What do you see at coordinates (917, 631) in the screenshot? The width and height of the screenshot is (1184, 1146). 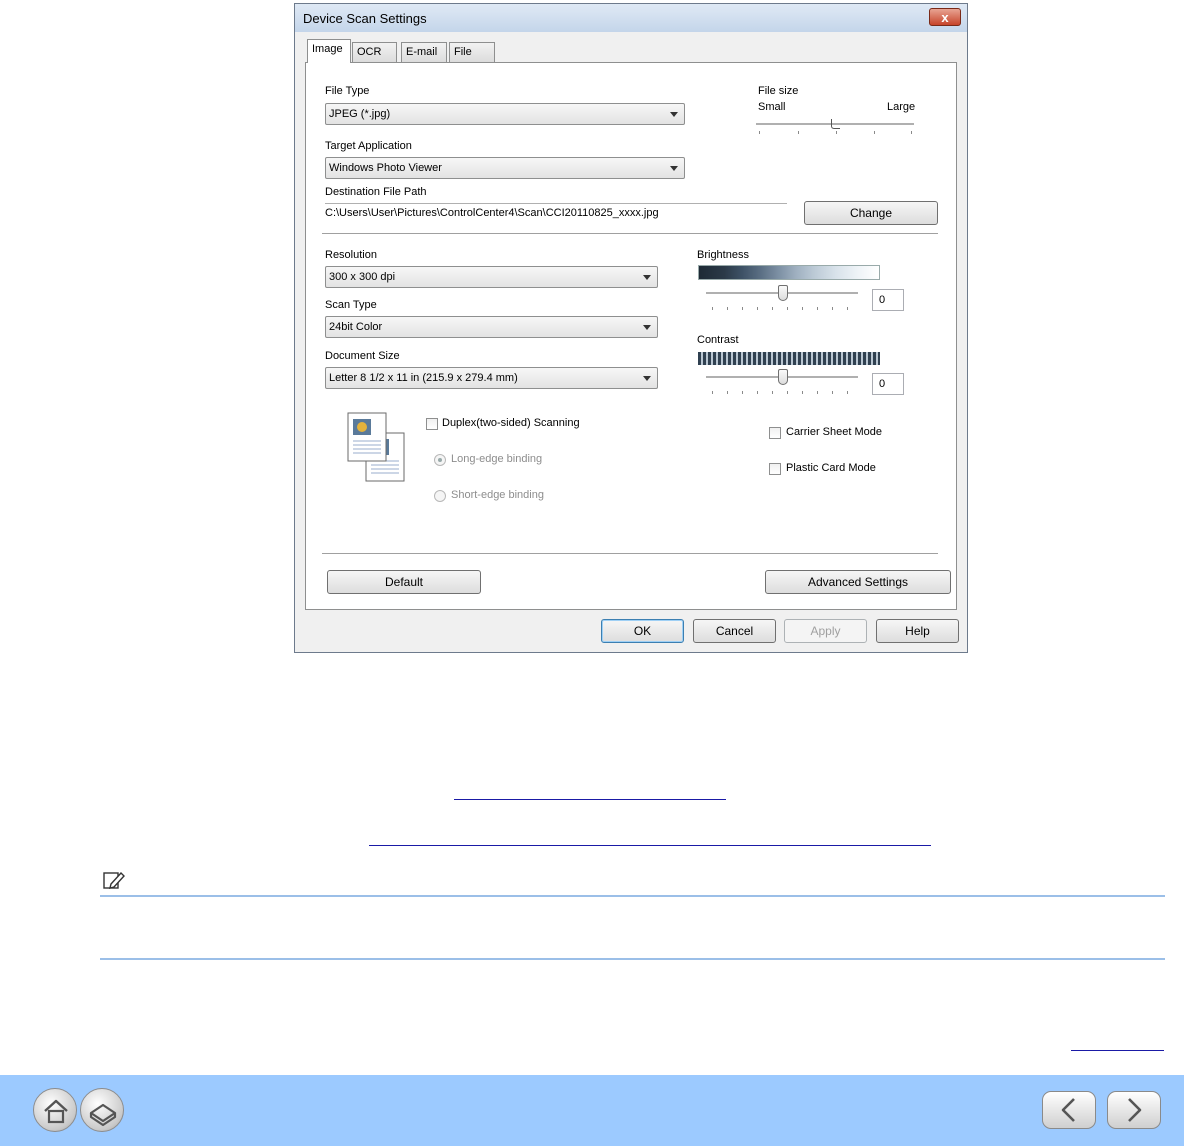 I see `help-button: Help` at bounding box center [917, 631].